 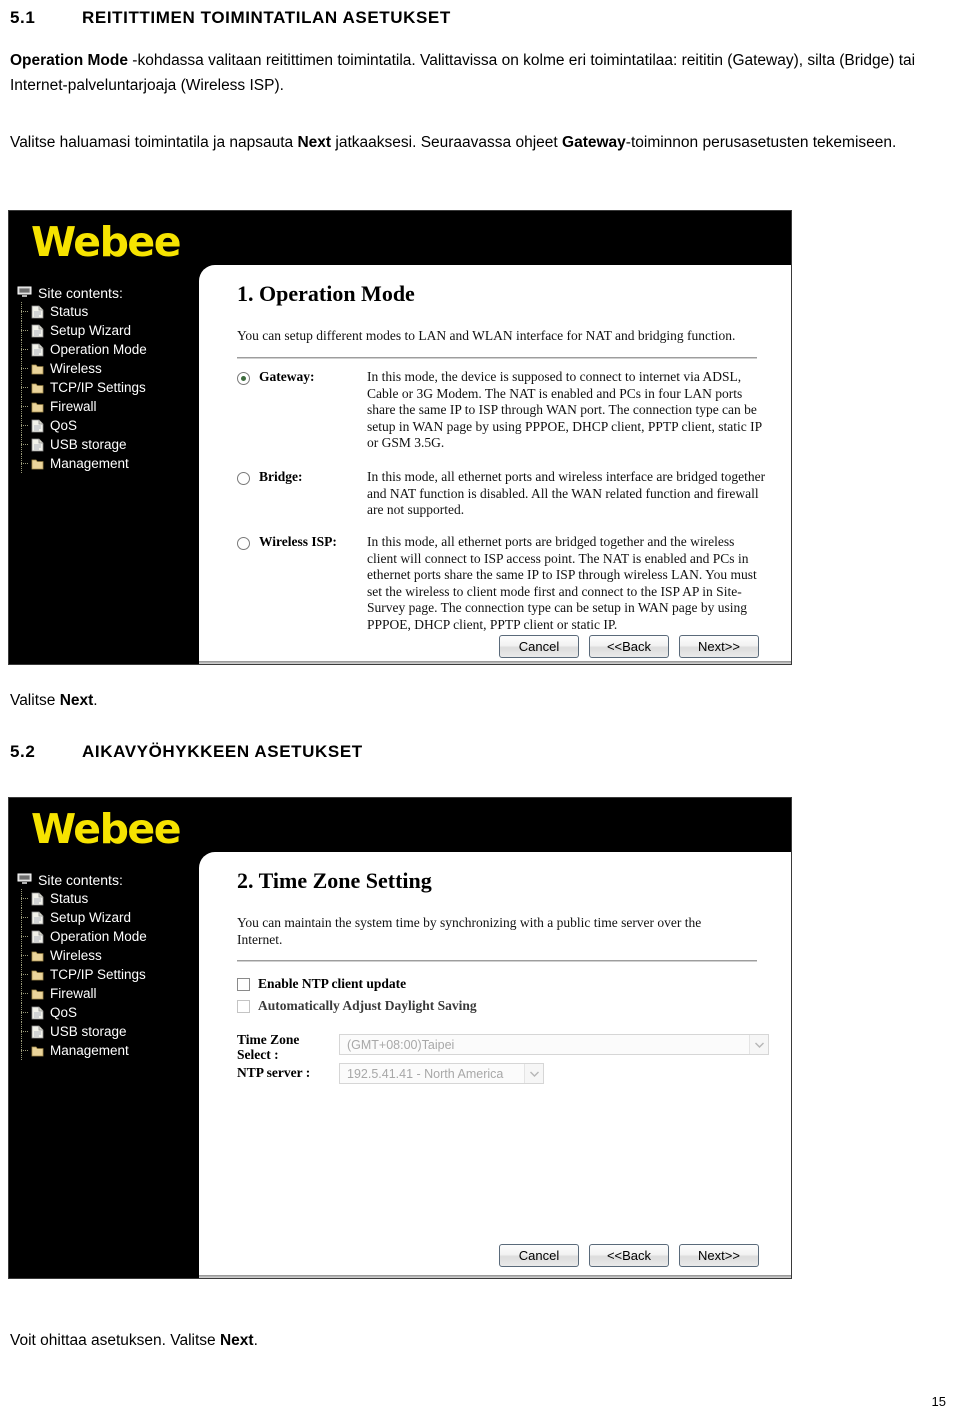 What do you see at coordinates (23, 751) in the screenshot?
I see `section-number-52: 5.2` at bounding box center [23, 751].